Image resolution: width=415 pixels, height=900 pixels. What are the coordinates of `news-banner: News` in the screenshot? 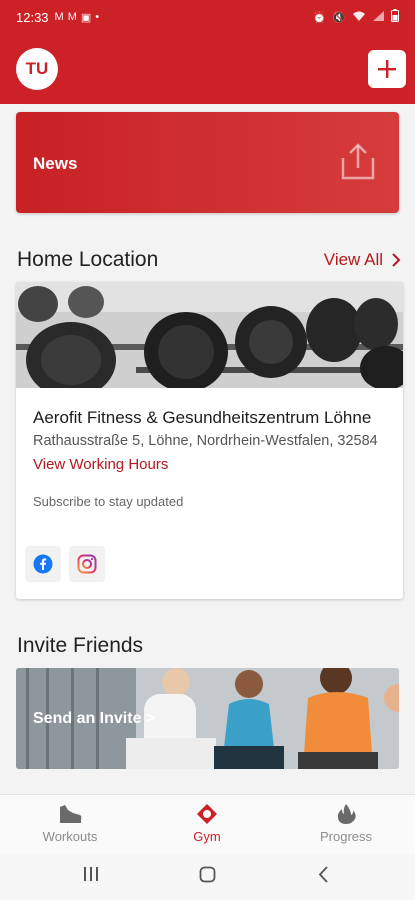 It's located at (207, 162).